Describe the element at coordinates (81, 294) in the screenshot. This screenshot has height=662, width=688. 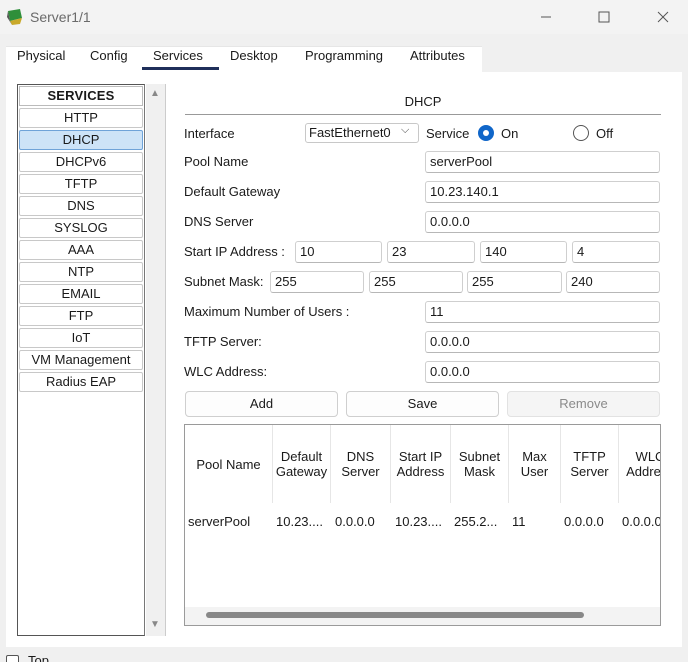
I see `service-item-email: EMAIL` at that location.